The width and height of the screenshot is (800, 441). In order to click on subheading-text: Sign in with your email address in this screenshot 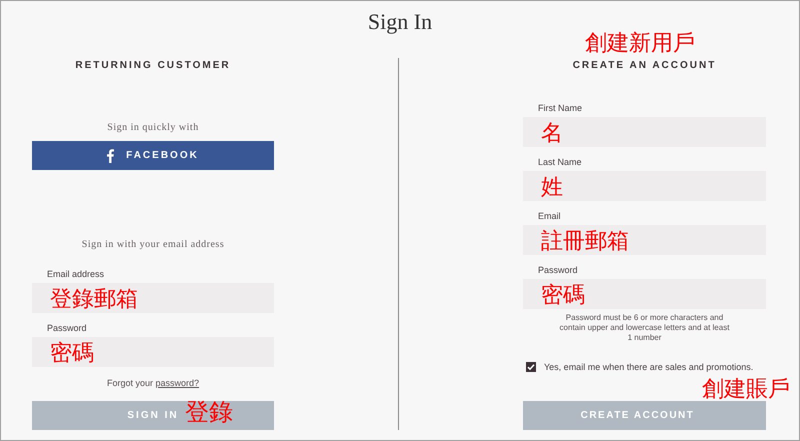, I will do `click(153, 245)`.